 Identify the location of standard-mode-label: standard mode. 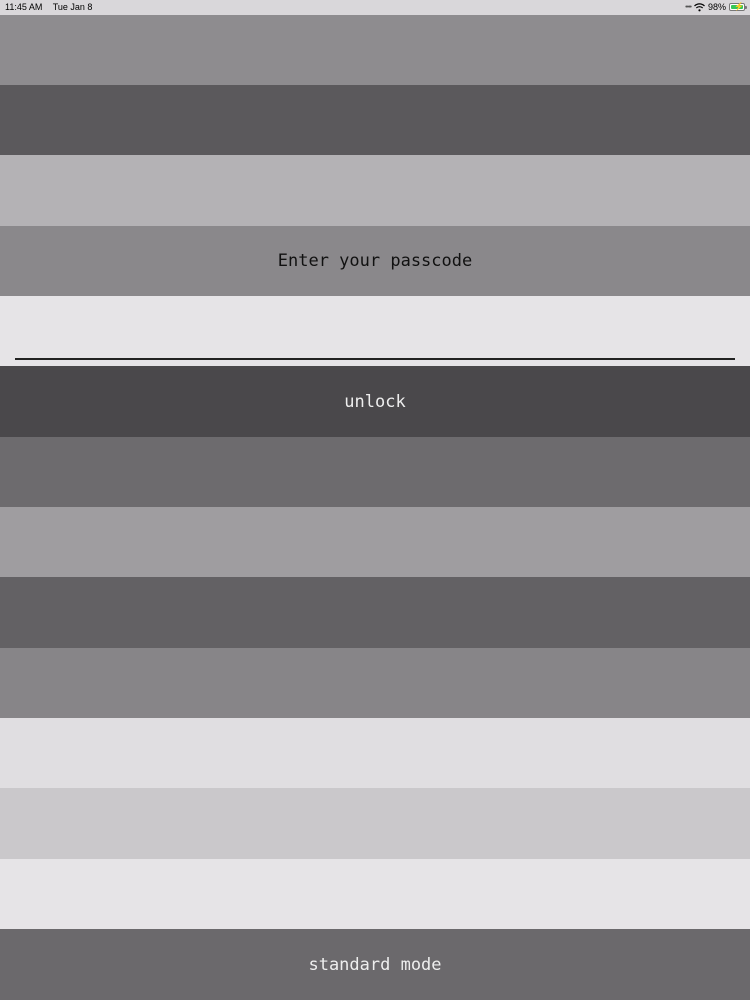
(375, 964).